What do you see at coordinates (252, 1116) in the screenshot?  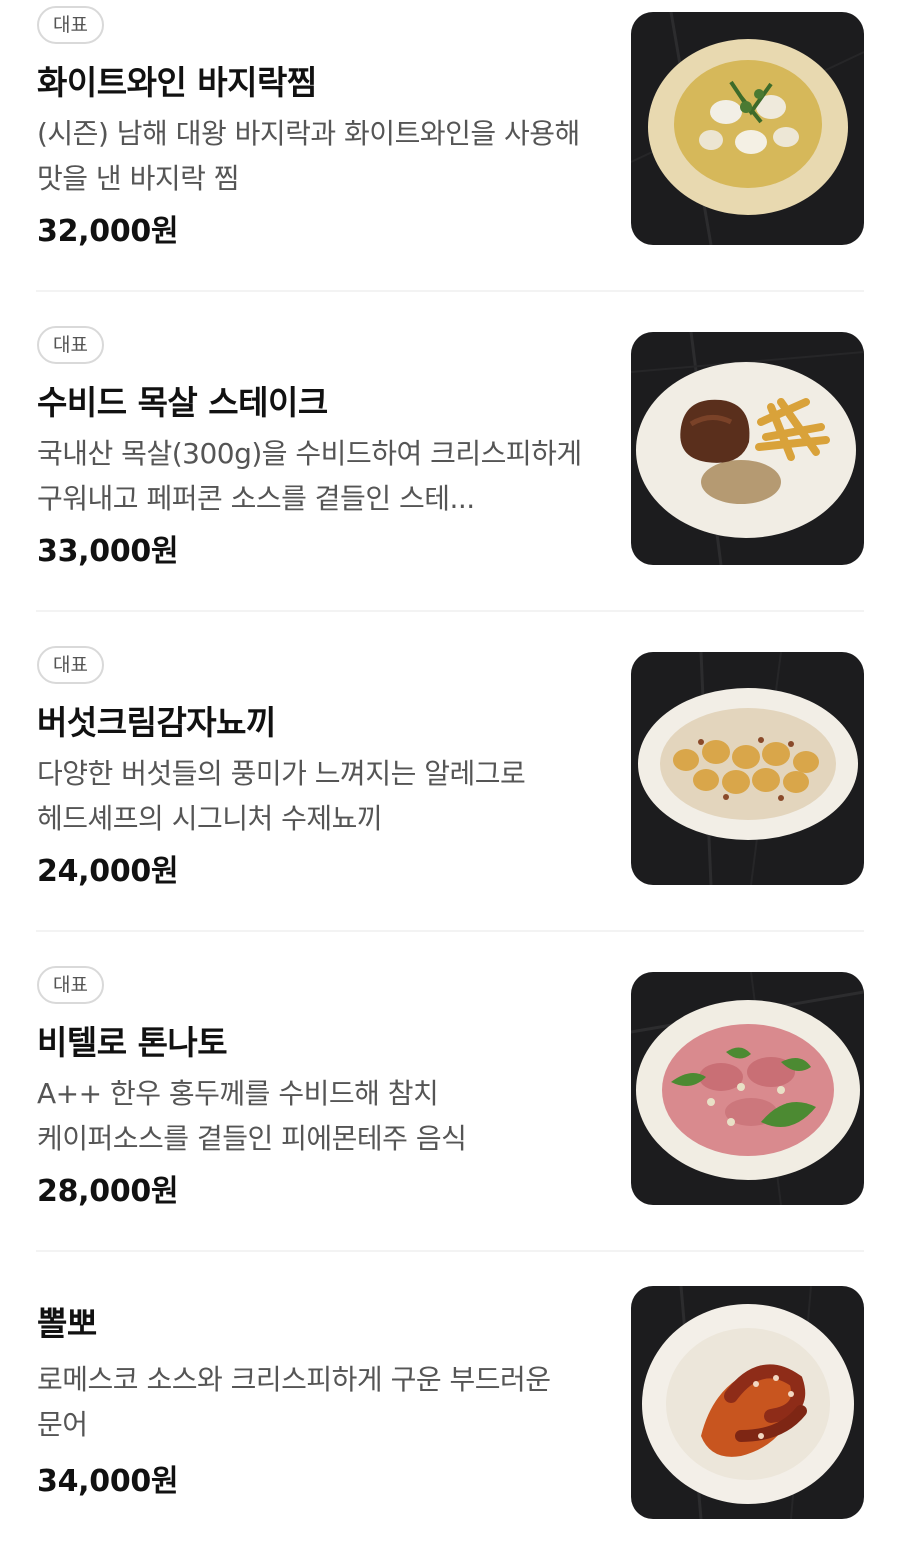 I see `menu-item-description: A++ 한우 홍두께를 수비드해 참치 케이퍼소스를 곁들인 피에몬테주 음식` at bounding box center [252, 1116].